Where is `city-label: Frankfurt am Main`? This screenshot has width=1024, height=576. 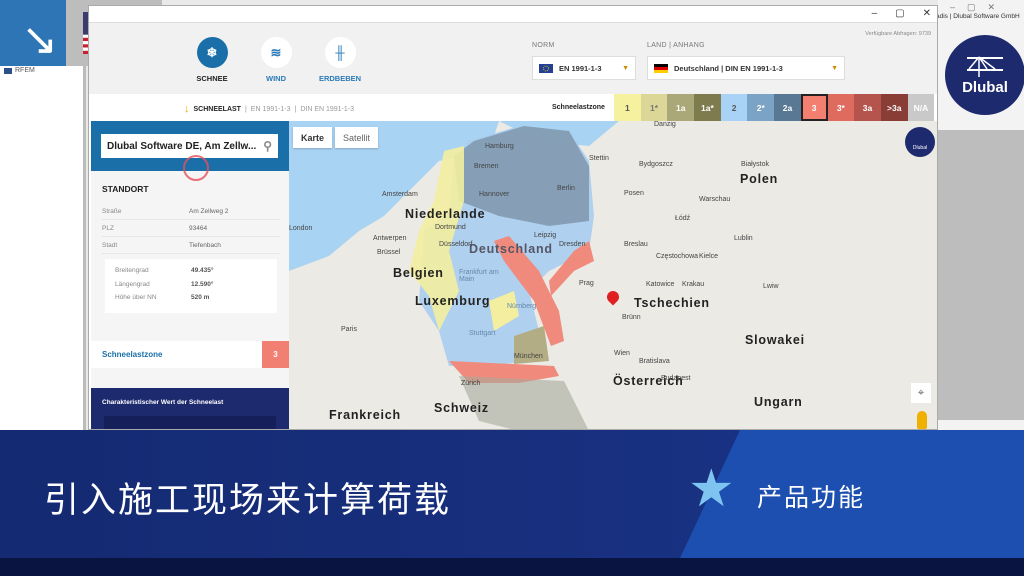 city-label: Frankfurt am Main is located at coordinates (479, 276).